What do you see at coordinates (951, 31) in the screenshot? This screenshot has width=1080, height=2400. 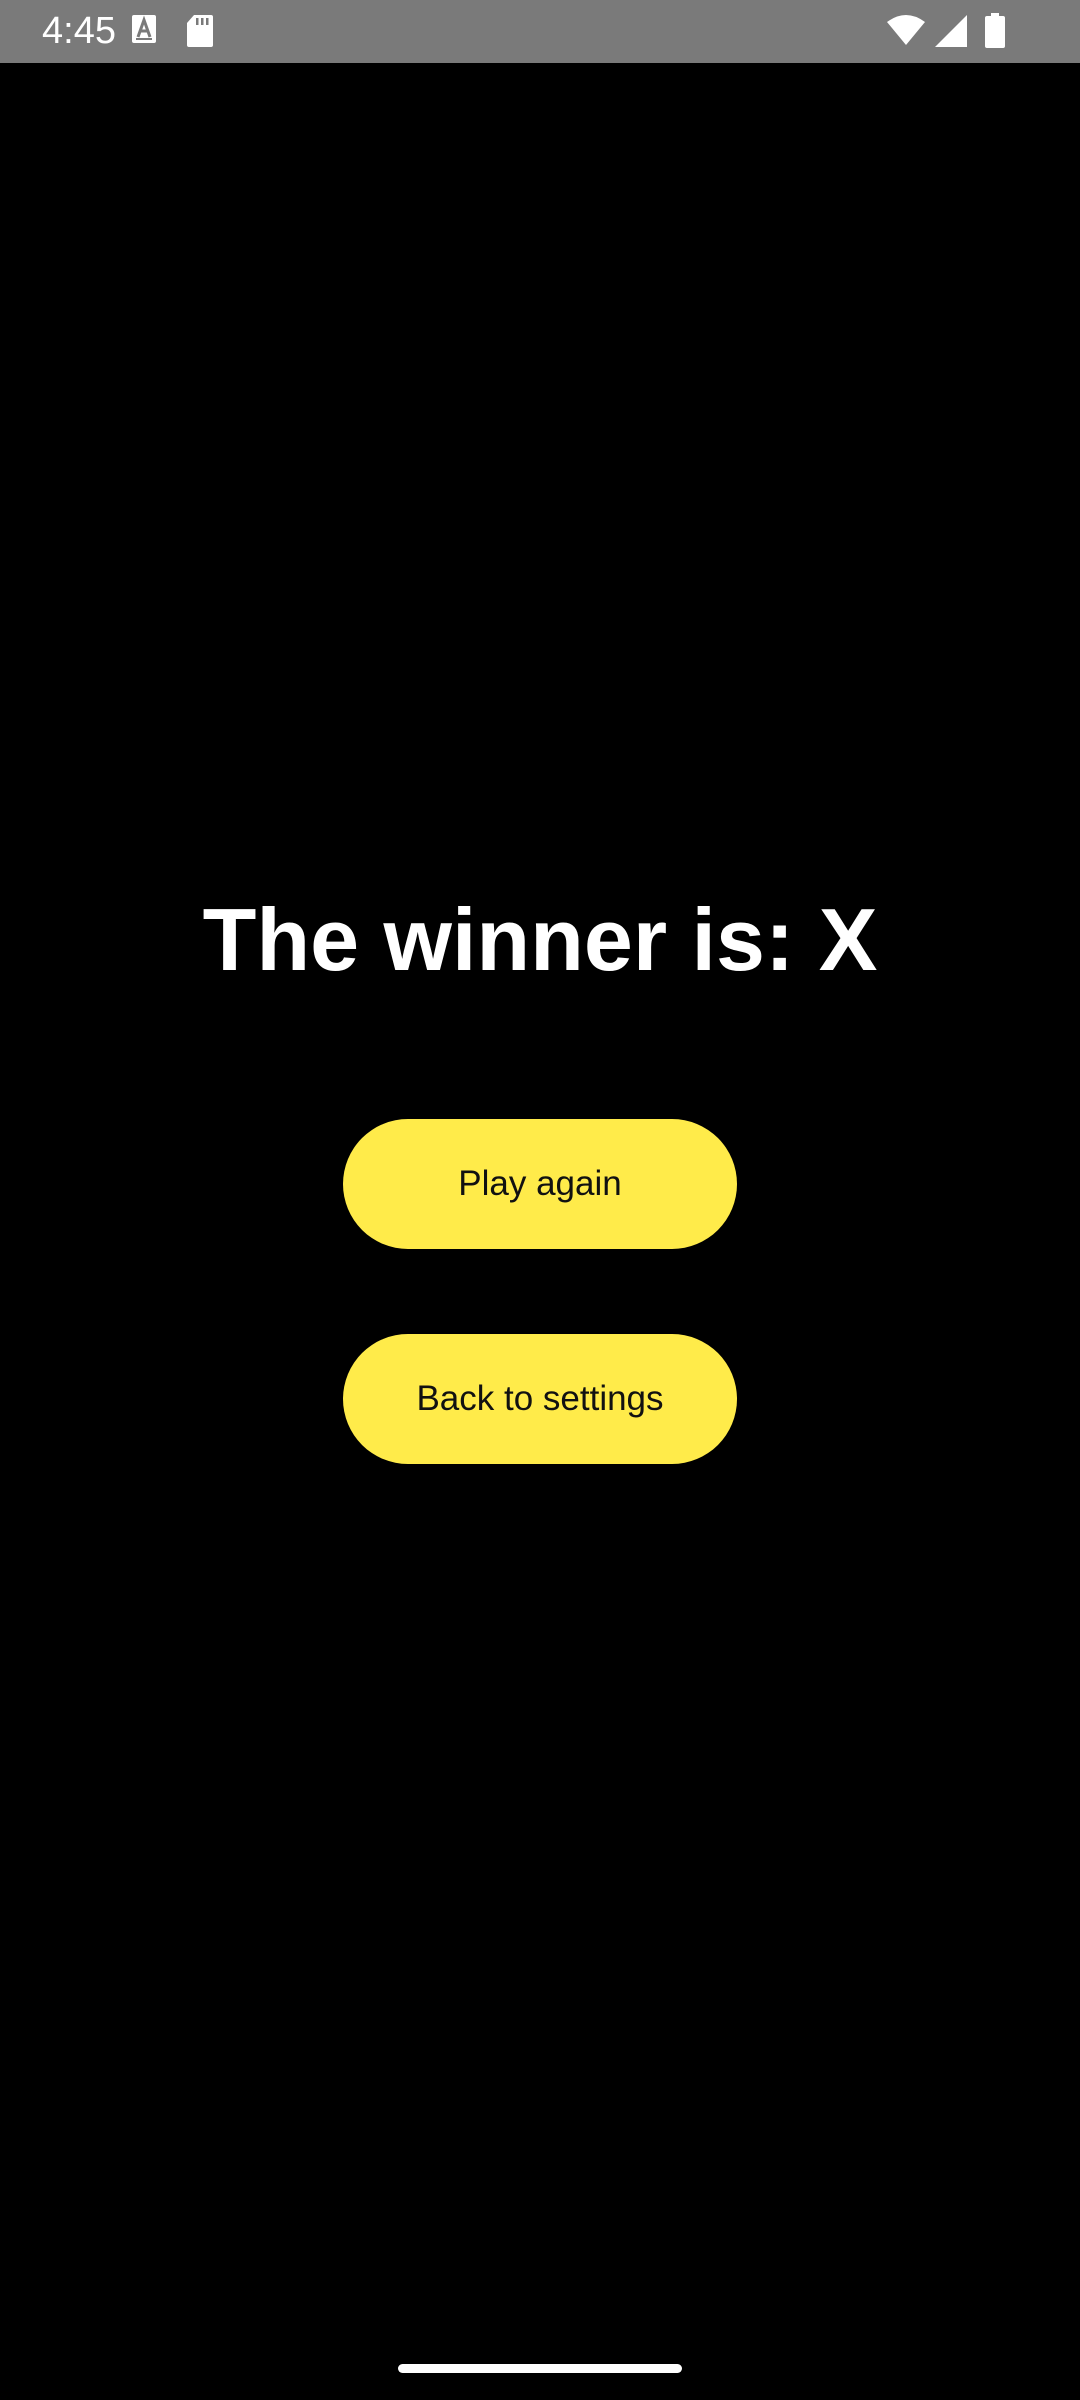 I see `cellular-signal-icon` at bounding box center [951, 31].